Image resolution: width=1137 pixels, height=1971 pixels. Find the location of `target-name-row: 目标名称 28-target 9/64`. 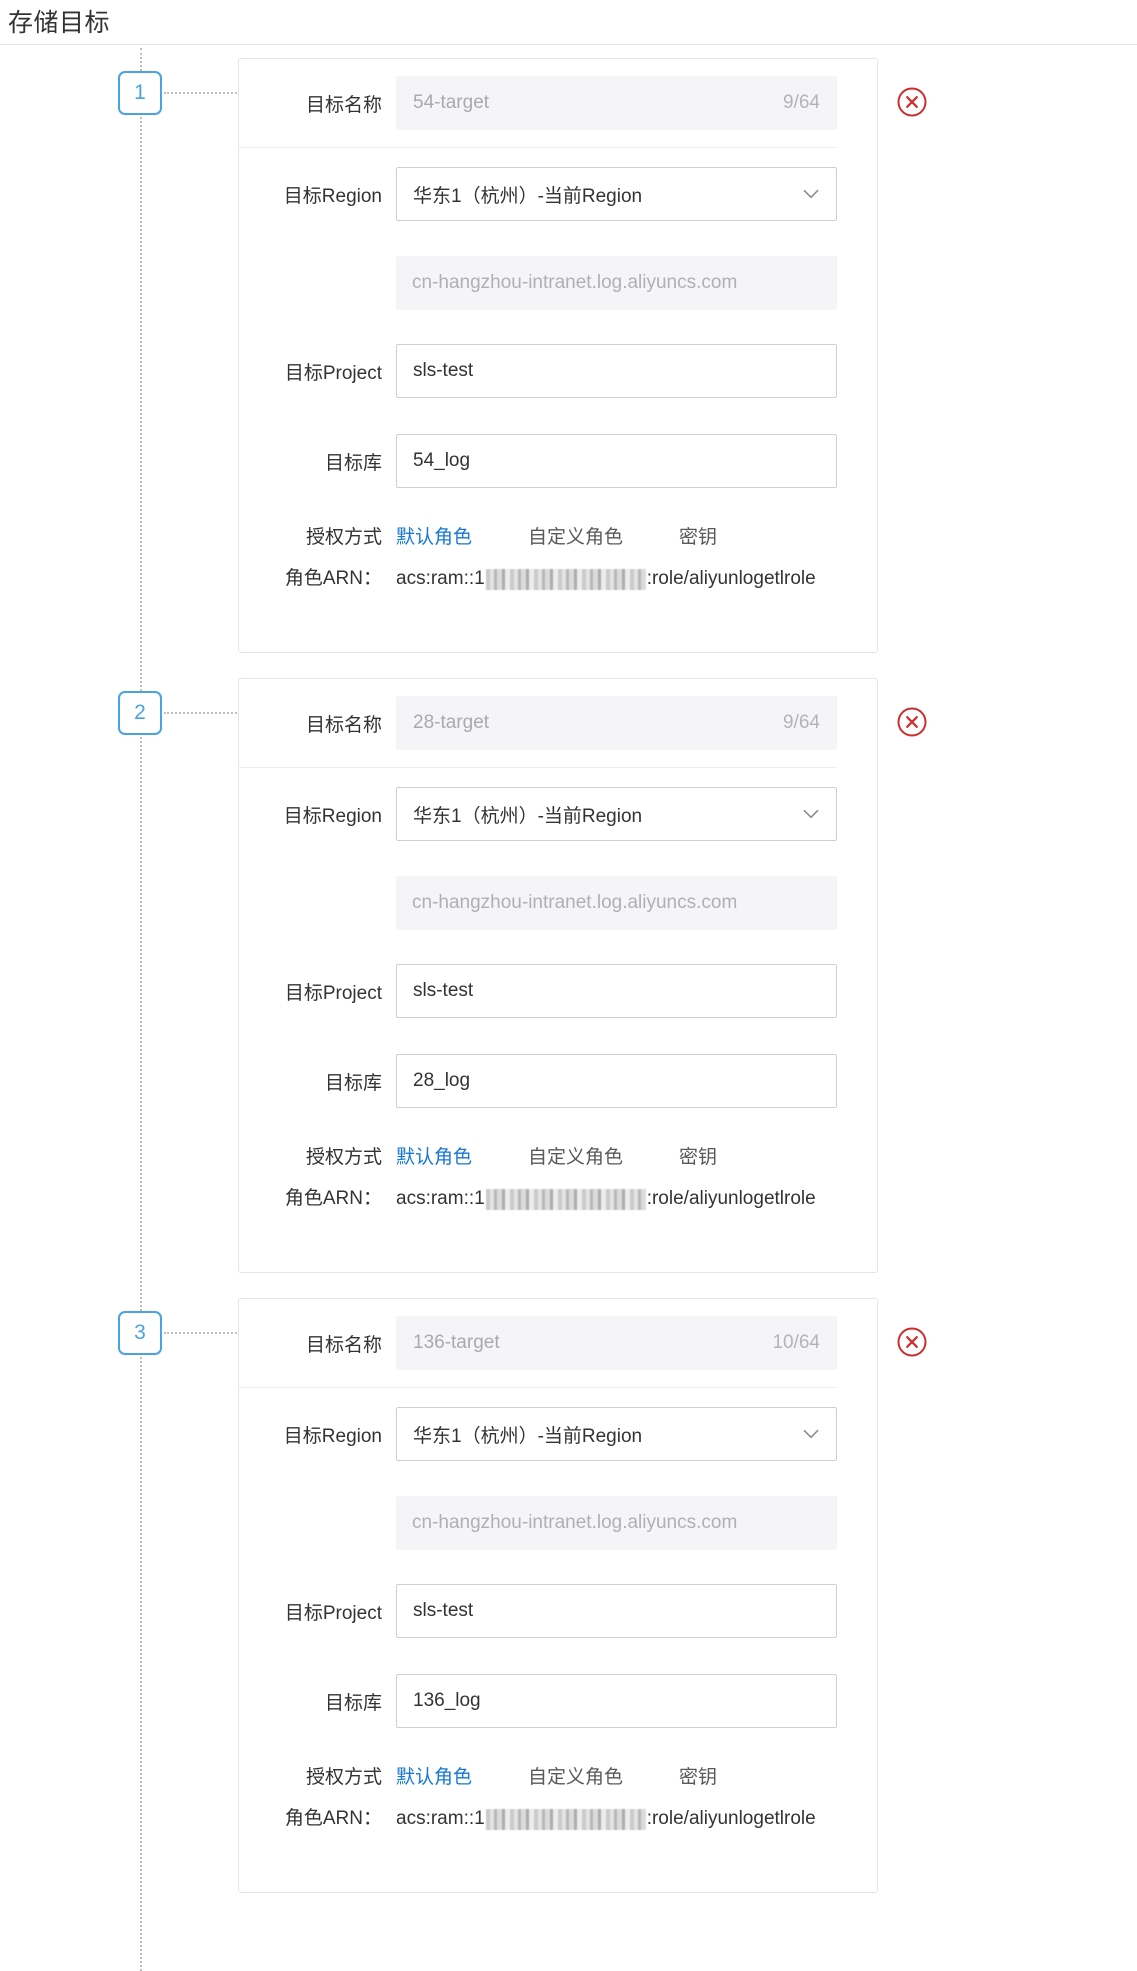

target-name-row: 目标名称 28-target 9/64 is located at coordinates (538, 723).